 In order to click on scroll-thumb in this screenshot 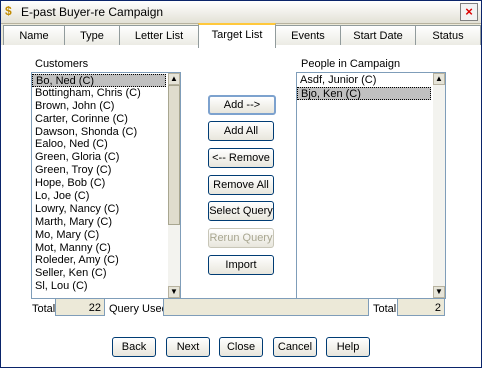, I will do `click(174, 155)`.